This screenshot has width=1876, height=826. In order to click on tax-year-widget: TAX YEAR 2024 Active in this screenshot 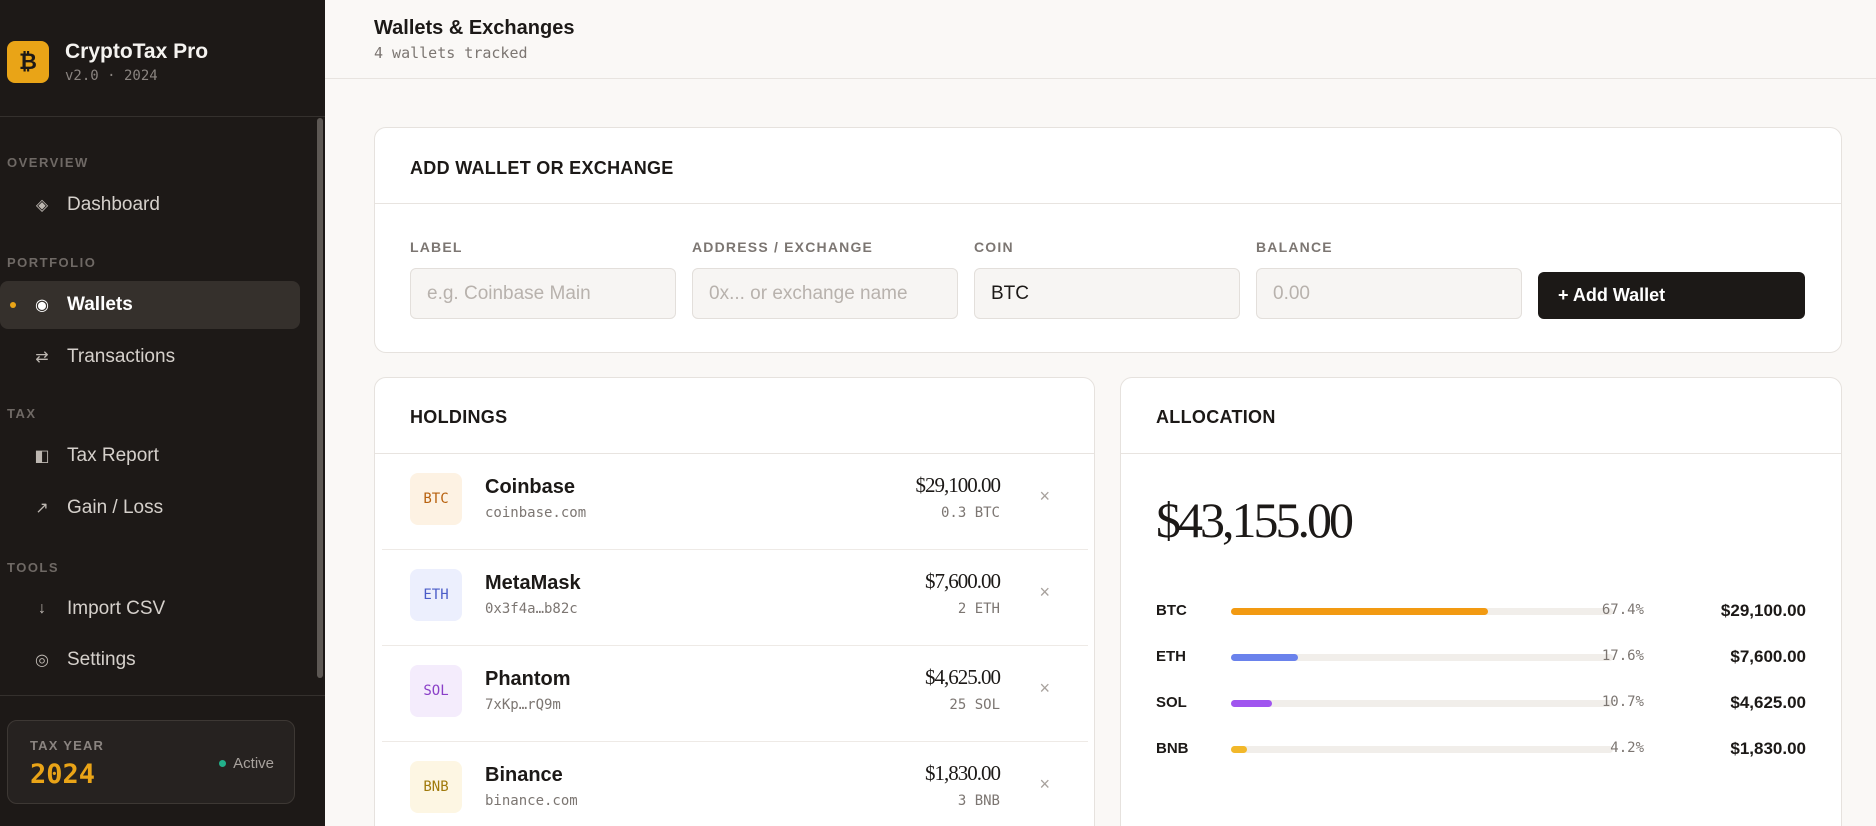, I will do `click(151, 762)`.